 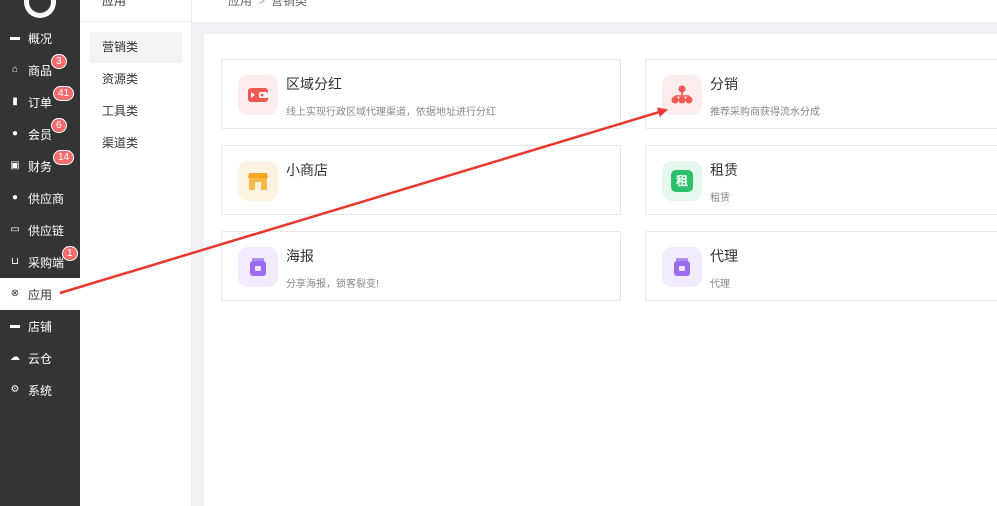 I want to click on sidebar-item-purchase: ⊔ 采购端 1, so click(x=40, y=262).